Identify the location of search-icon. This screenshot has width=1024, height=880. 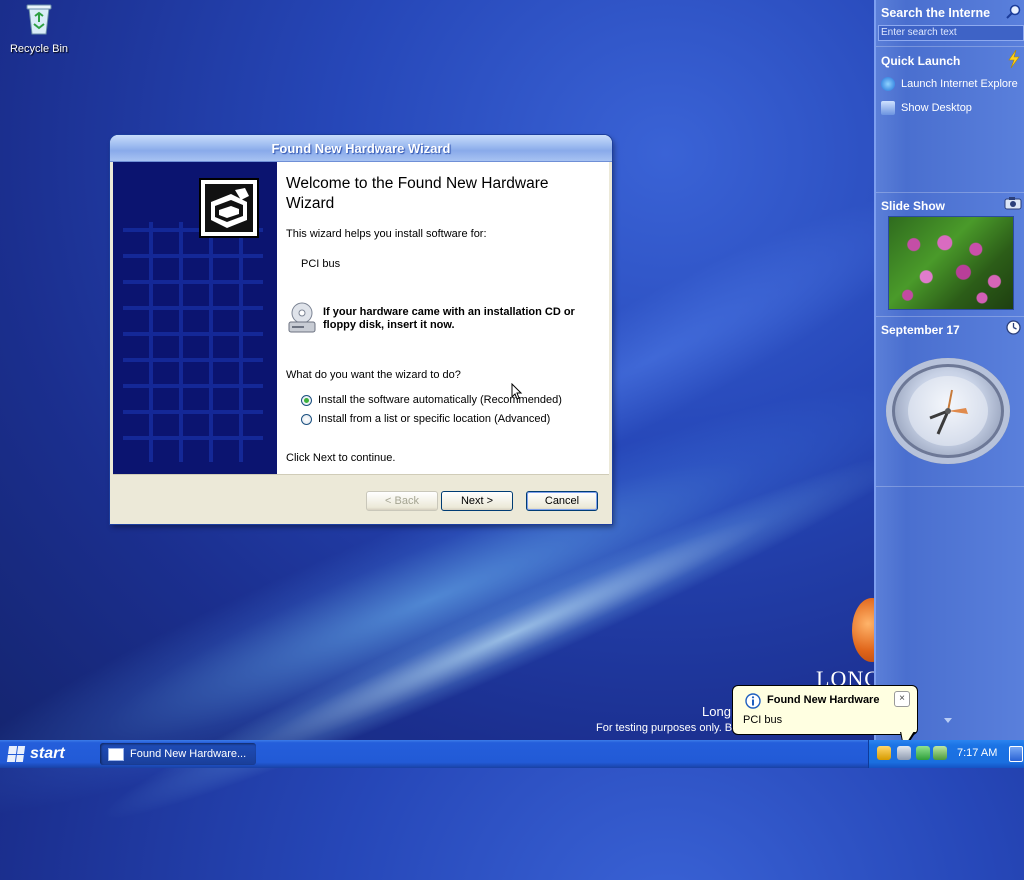
(1014, 12).